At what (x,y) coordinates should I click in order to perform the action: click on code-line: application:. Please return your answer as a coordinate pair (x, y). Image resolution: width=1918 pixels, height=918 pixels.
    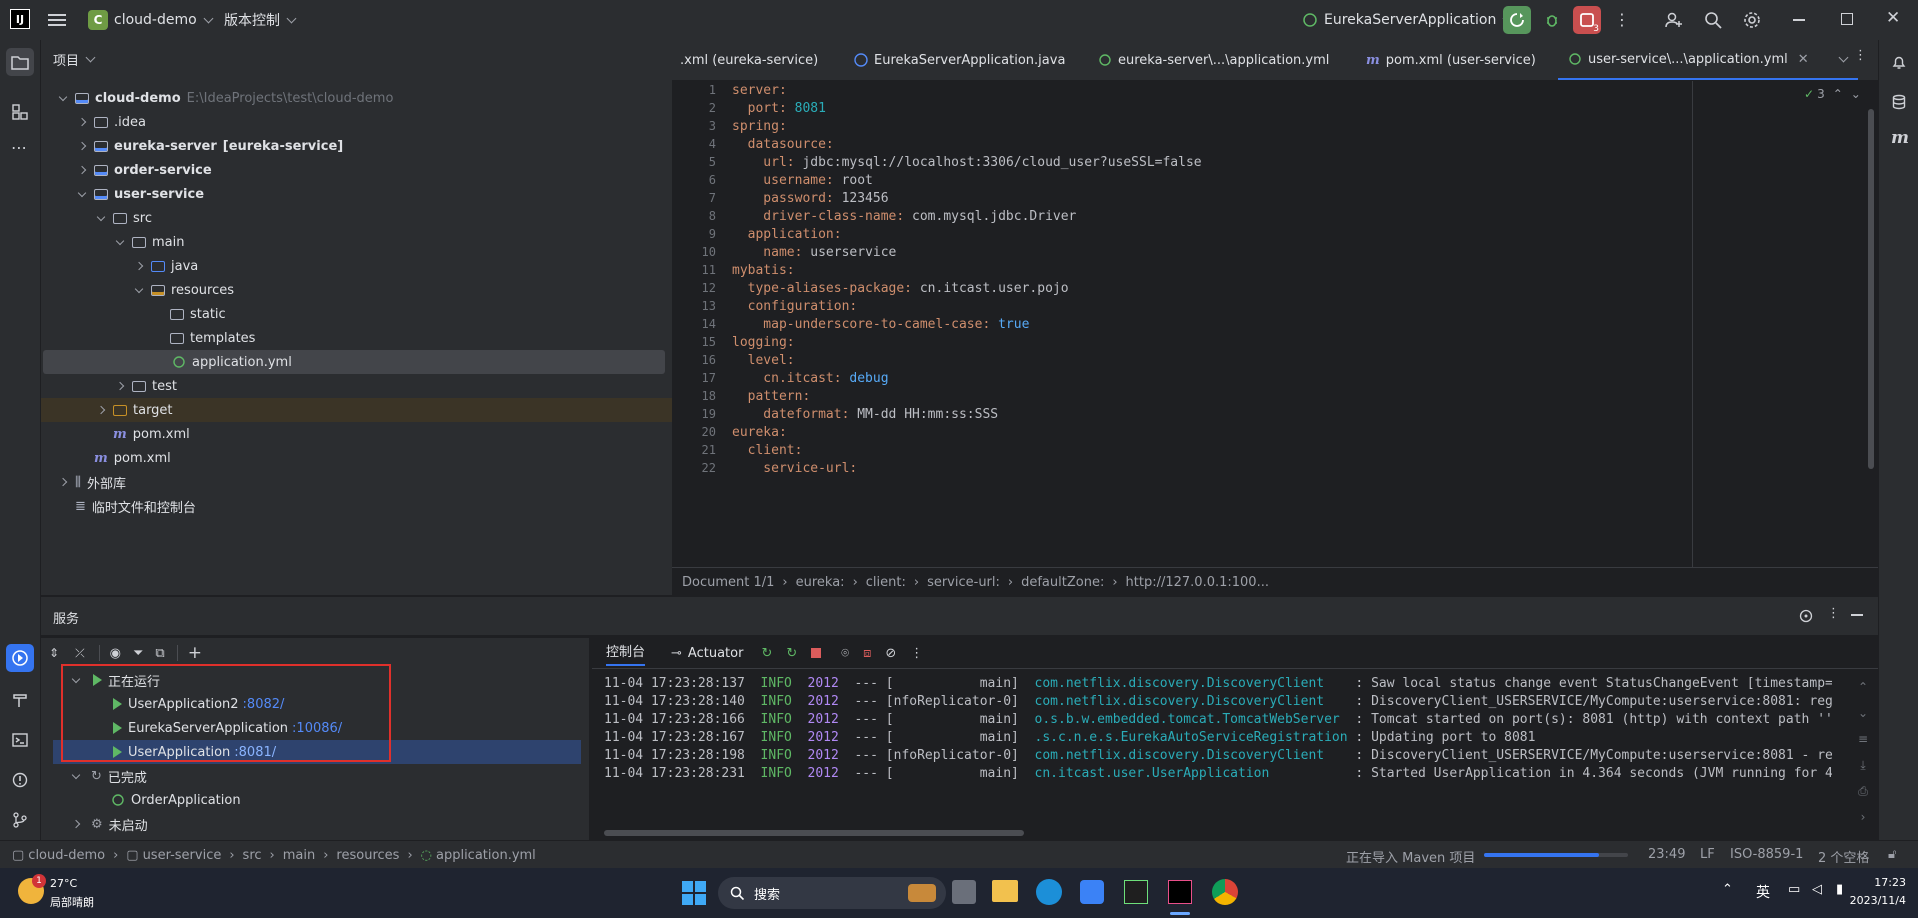
    Looking at the image, I should click on (787, 234).